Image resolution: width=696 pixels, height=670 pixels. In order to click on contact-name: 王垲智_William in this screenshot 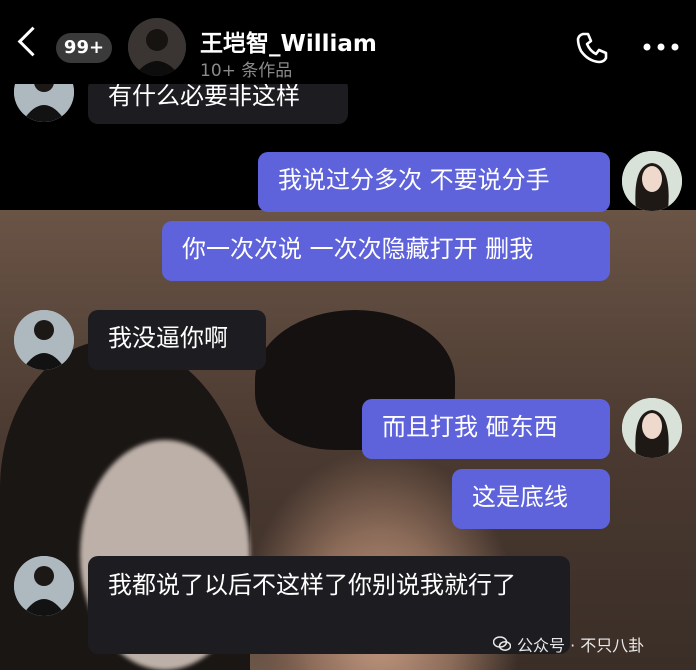, I will do `click(288, 41)`.